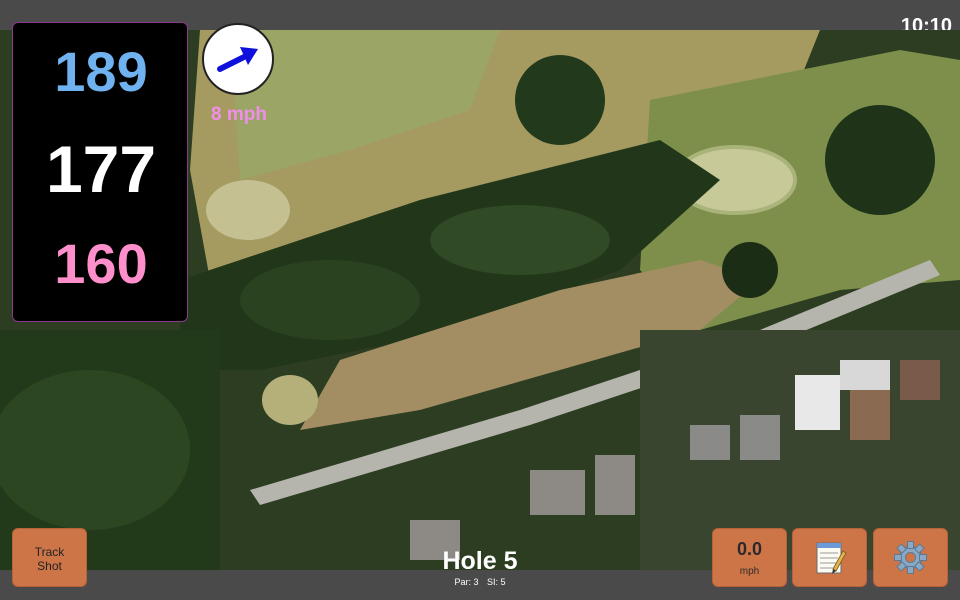 This screenshot has width=960, height=600. I want to click on gear-icon, so click(910, 557).